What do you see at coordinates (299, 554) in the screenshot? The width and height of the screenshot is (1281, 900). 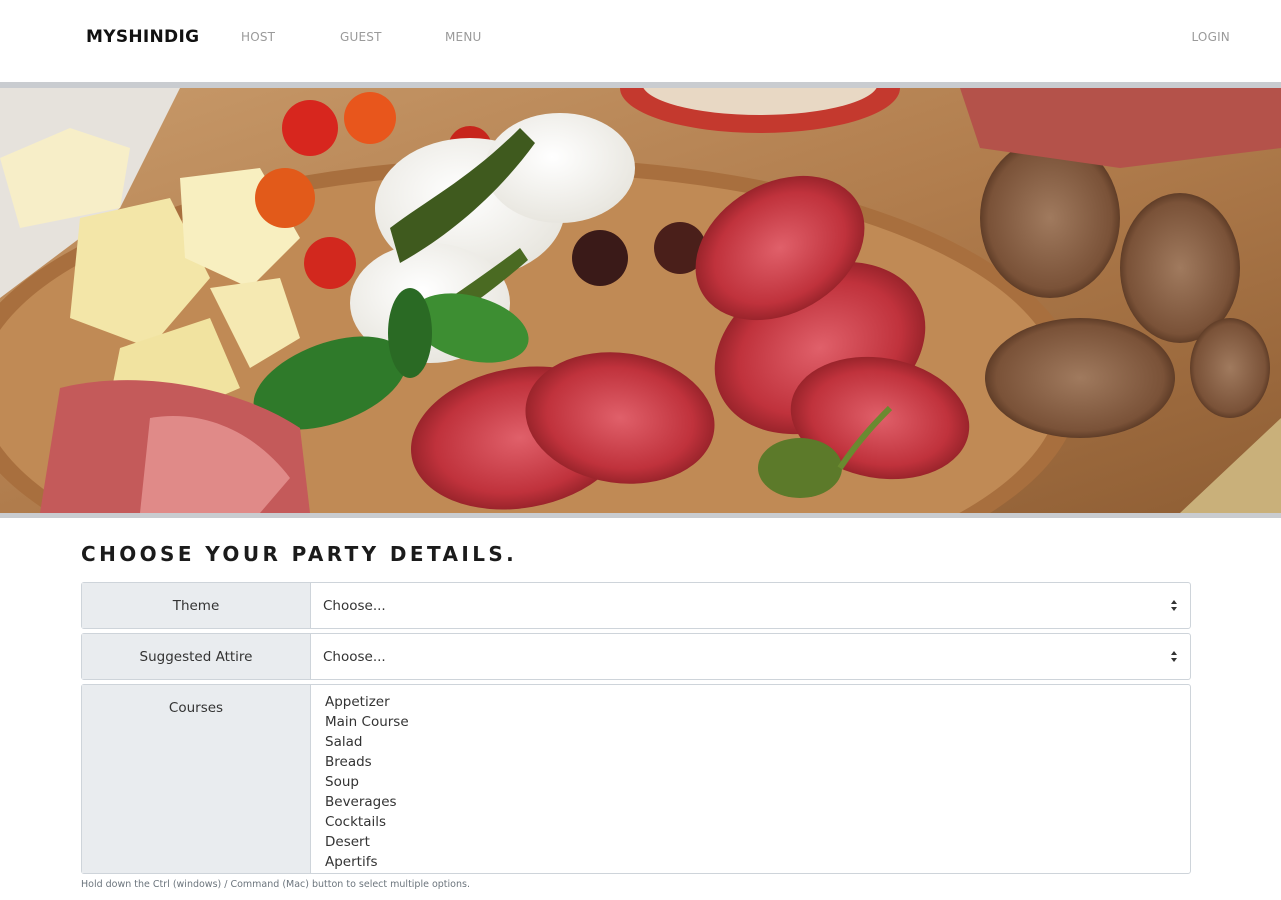 I see `section-title: CHOOSE YOUR PARTY DETAILS.` at bounding box center [299, 554].